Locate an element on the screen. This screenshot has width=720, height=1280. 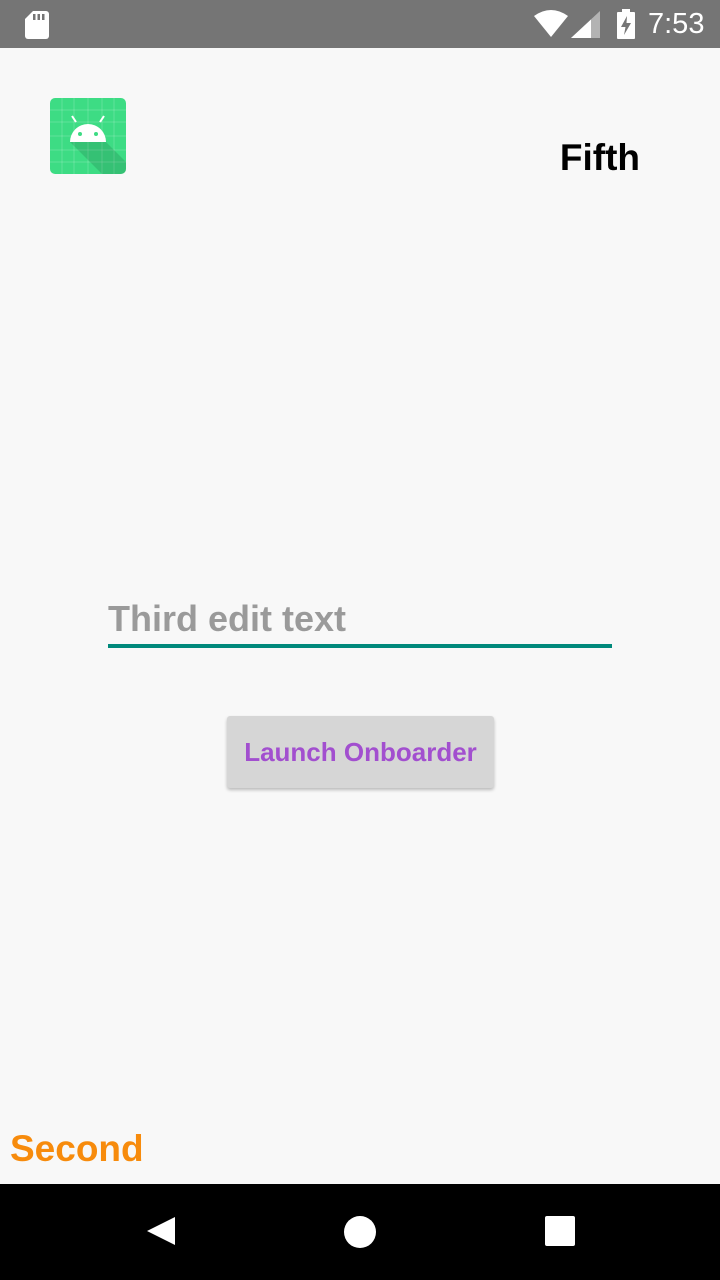
home-icon is located at coordinates (360, 1234).